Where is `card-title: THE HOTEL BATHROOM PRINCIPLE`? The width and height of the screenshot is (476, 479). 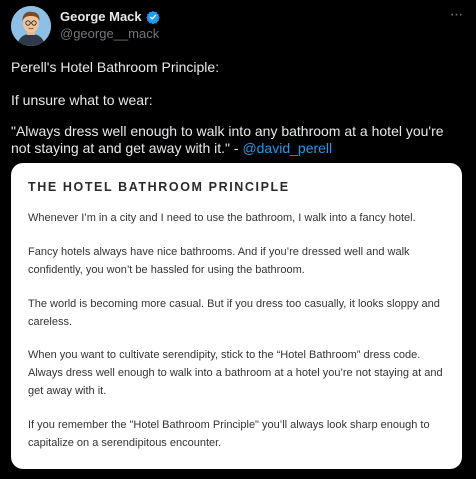
card-title: THE HOTEL BATHROOM PRINCIPLE is located at coordinates (159, 187).